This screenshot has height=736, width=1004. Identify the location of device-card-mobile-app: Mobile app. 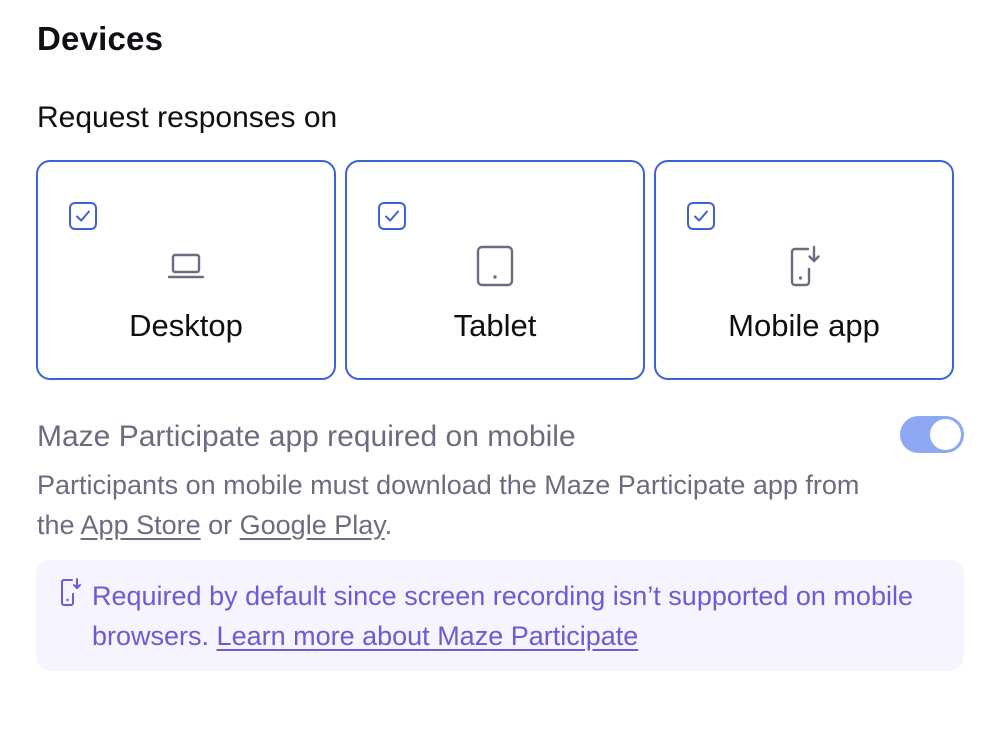
(804, 270).